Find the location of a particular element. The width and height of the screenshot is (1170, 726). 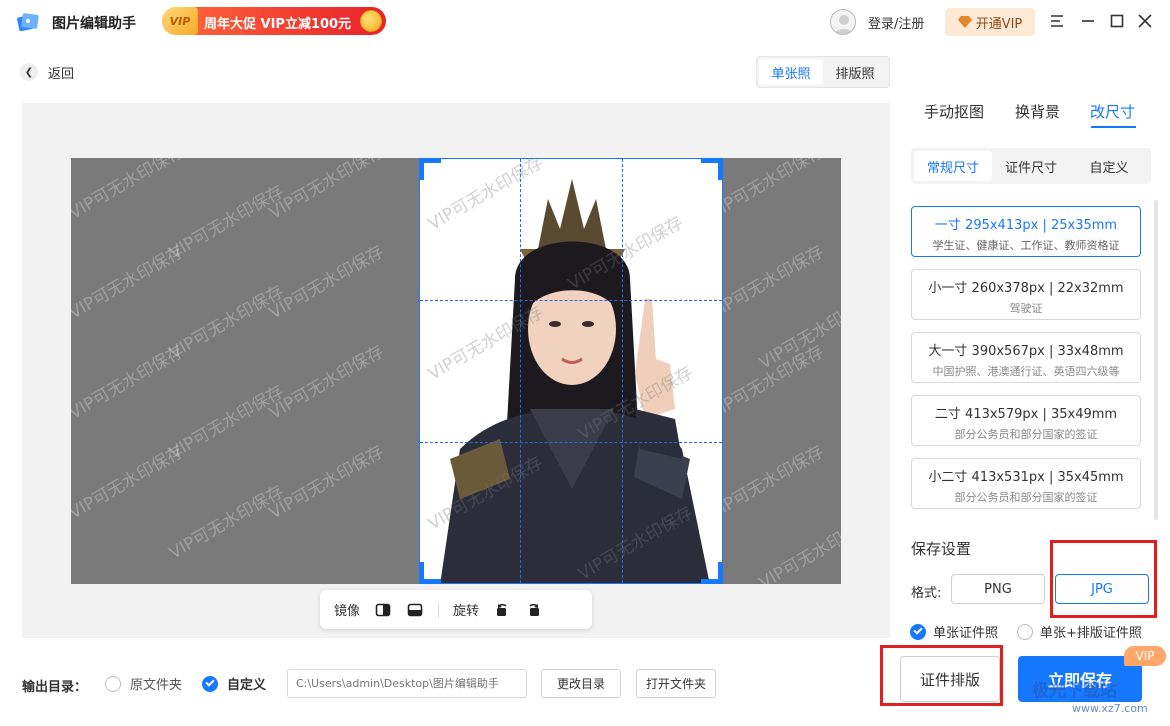

radio-custom-folder: 自定义 is located at coordinates (234, 683).